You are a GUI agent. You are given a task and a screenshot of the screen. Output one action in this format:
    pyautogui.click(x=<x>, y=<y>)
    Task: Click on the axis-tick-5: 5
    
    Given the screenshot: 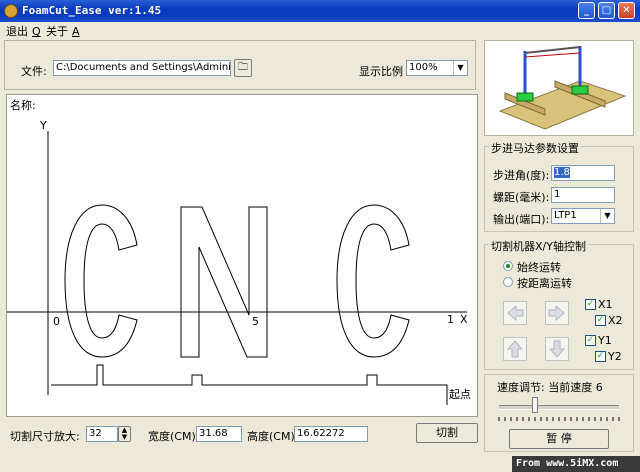 What is the action you would take?
    pyautogui.click(x=255, y=321)
    